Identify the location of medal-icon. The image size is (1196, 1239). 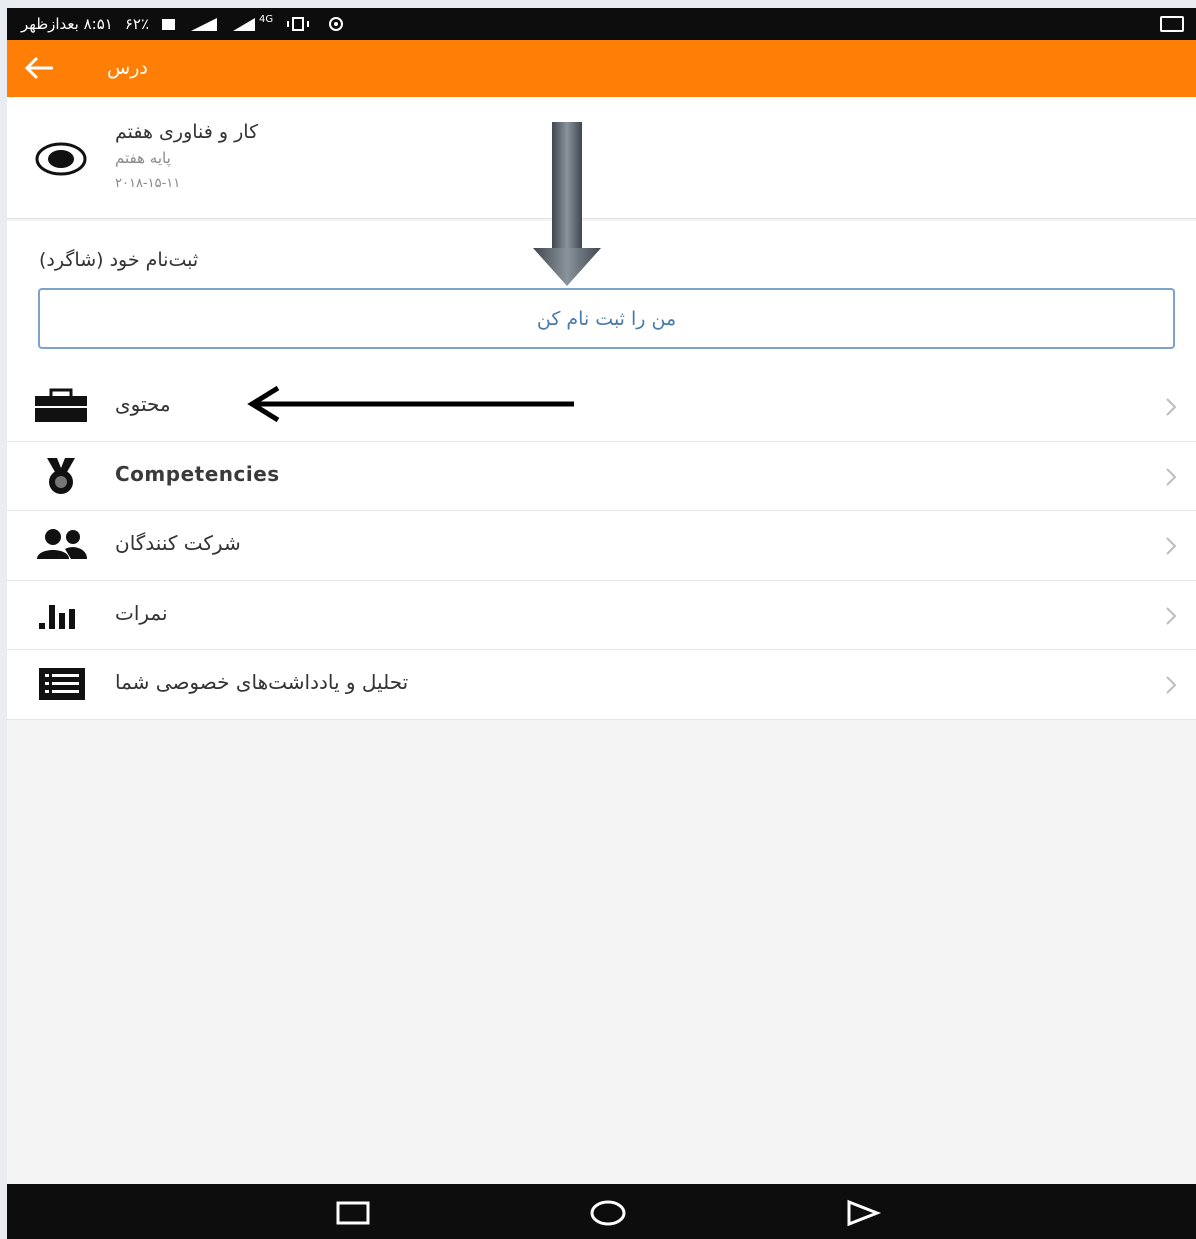
(61, 475).